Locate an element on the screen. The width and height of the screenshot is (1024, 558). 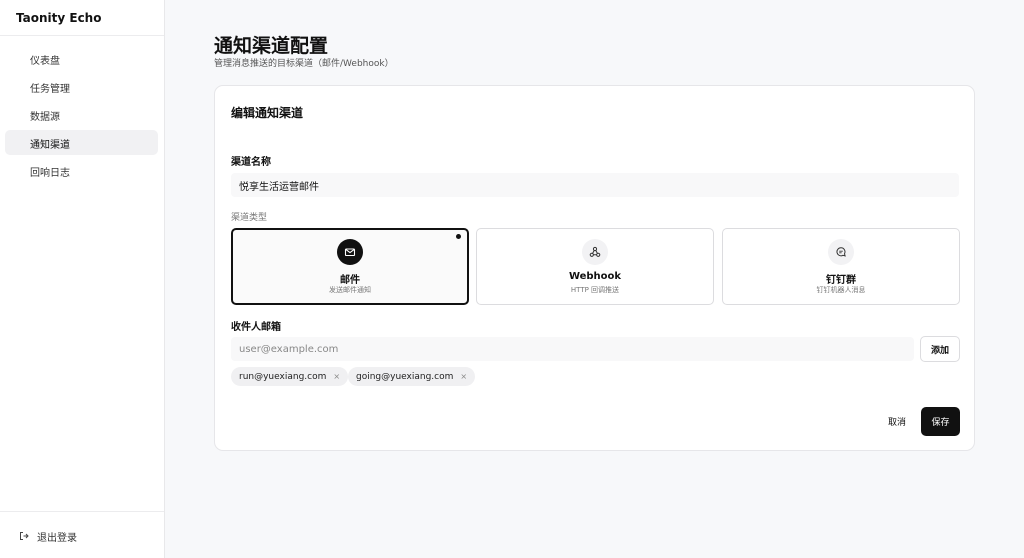
logout-button: 退出登录 is located at coordinates (82, 534).